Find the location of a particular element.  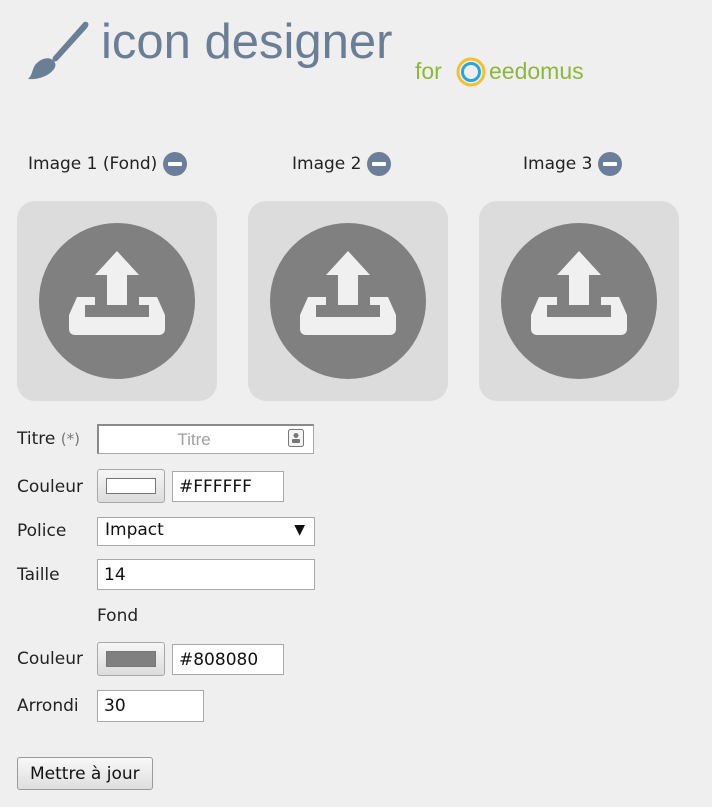

image-1-label: Image 1 (Fond) is located at coordinates (108, 164).